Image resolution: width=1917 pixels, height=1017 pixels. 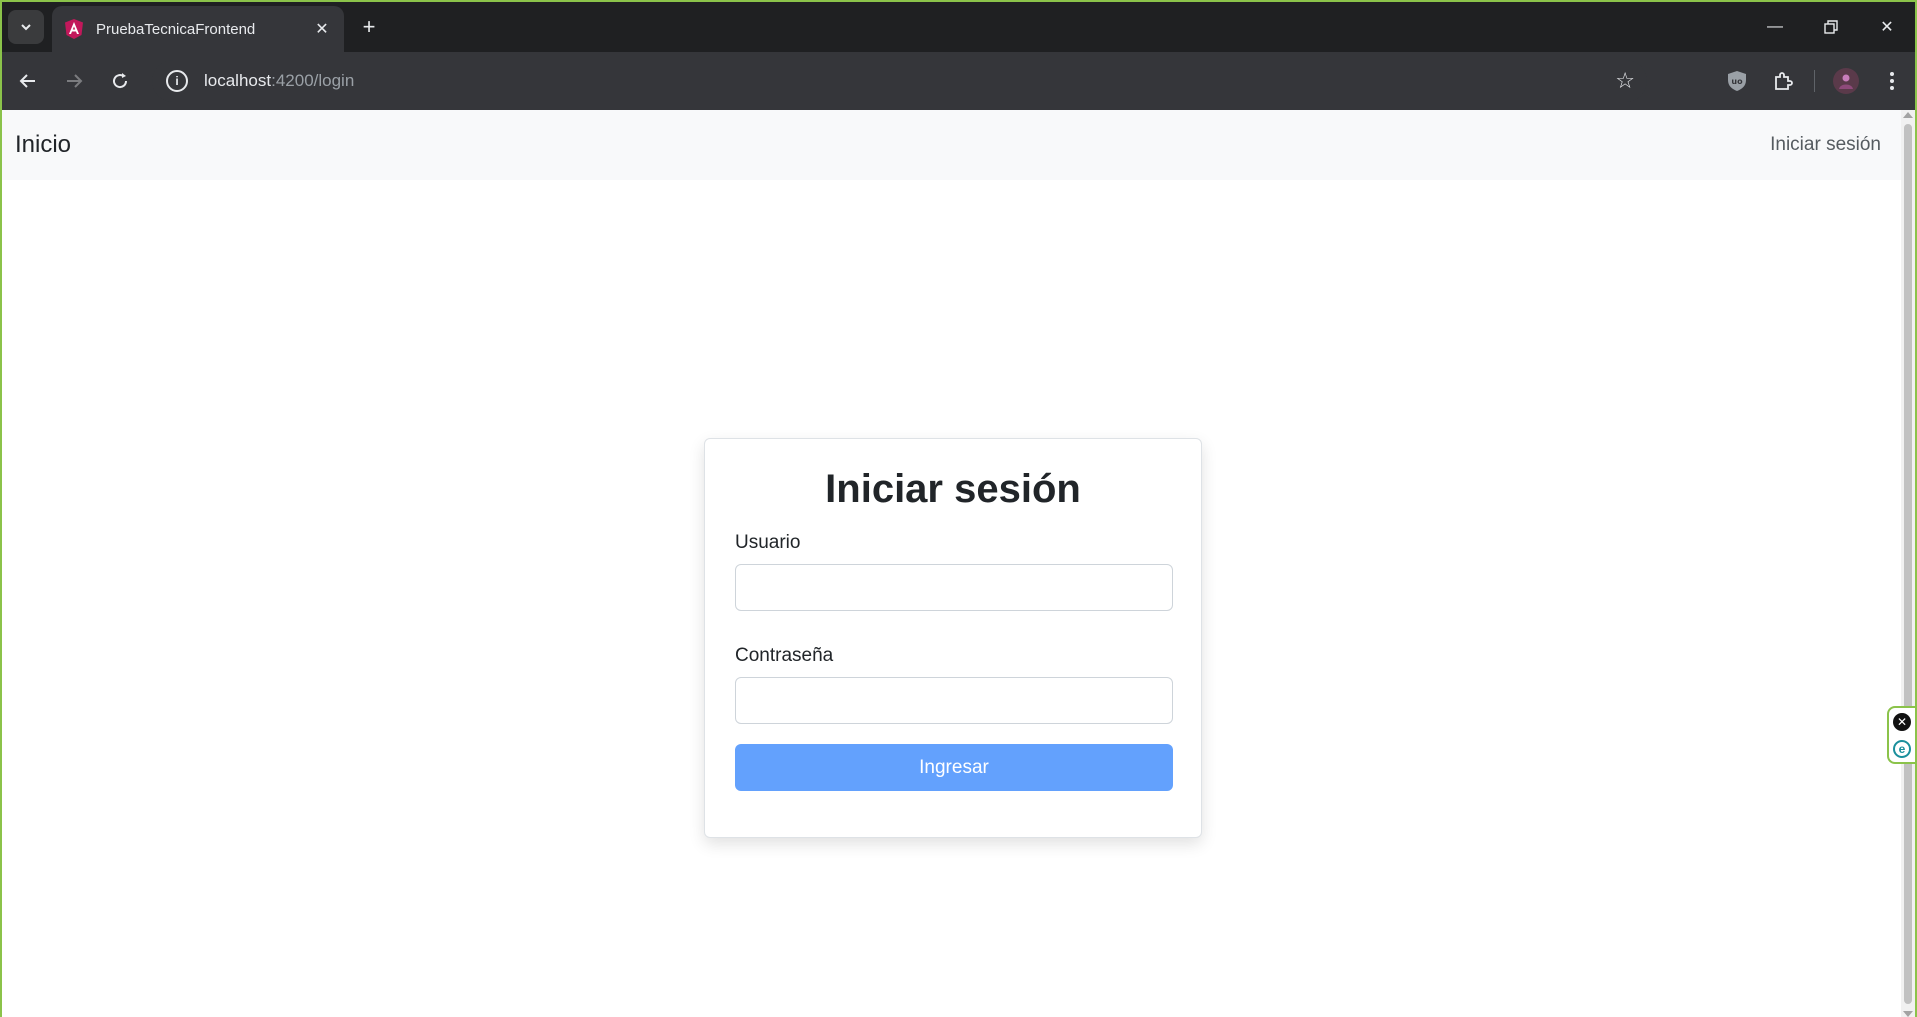 What do you see at coordinates (1901, 735) in the screenshot?
I see `extension-side-widget: ✕ e` at bounding box center [1901, 735].